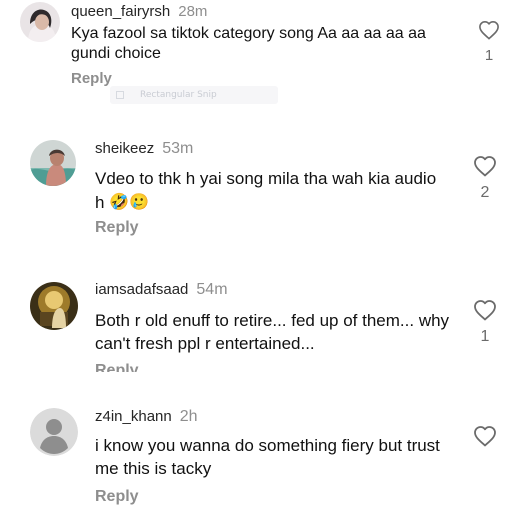 The image size is (509, 516). I want to click on comment-meta: iamsadafsaad 54m, so click(161, 290).